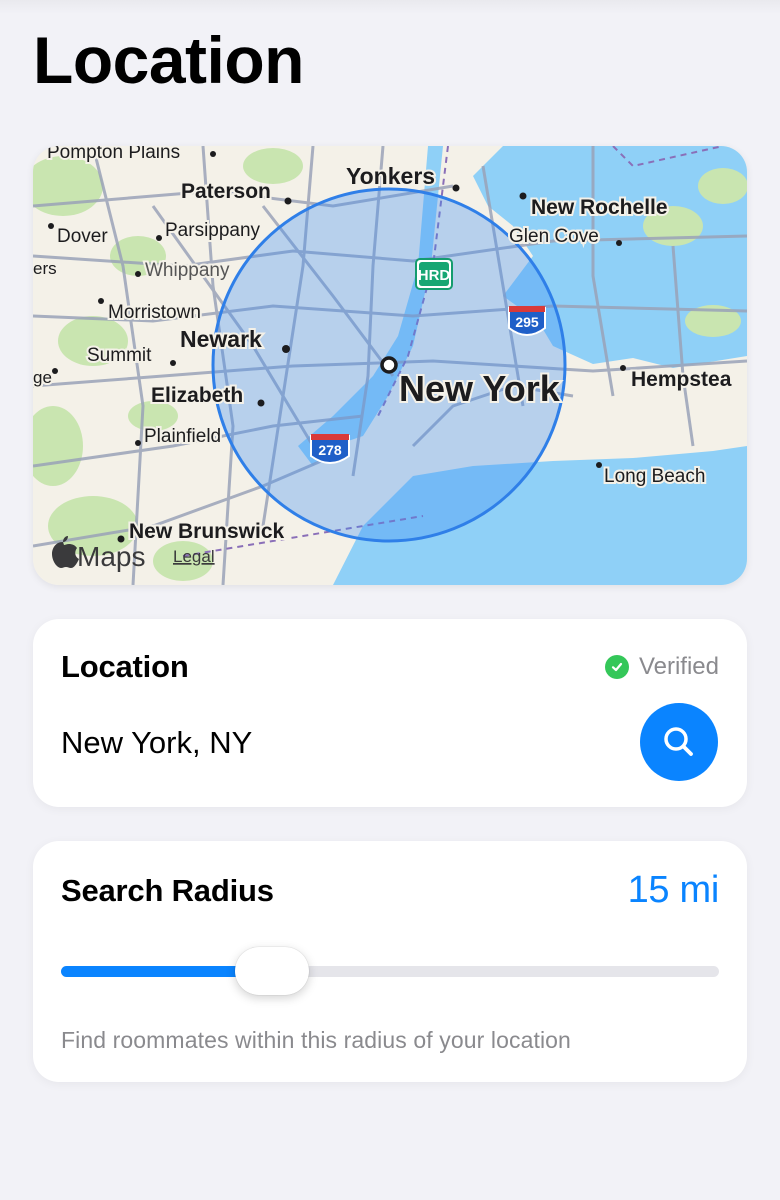 This screenshot has height=1200, width=780. Describe the element at coordinates (681, 379) in the screenshot. I see `map-label-hempstead: Hempstea` at that location.